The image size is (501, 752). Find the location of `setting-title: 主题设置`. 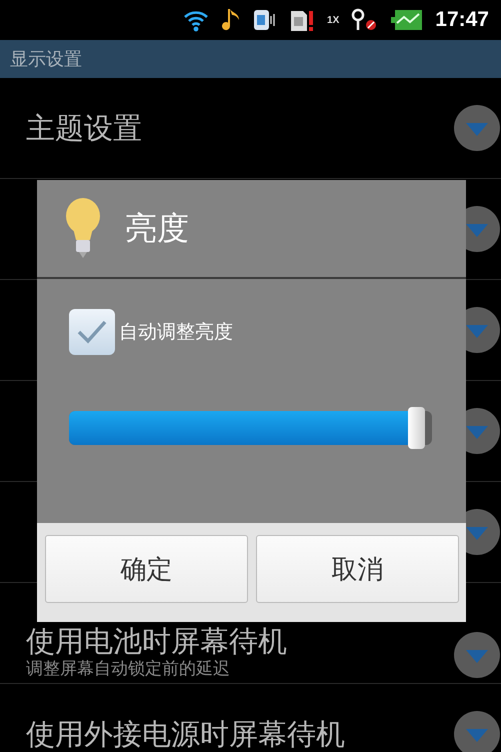

setting-title: 主题设置 is located at coordinates (84, 128).